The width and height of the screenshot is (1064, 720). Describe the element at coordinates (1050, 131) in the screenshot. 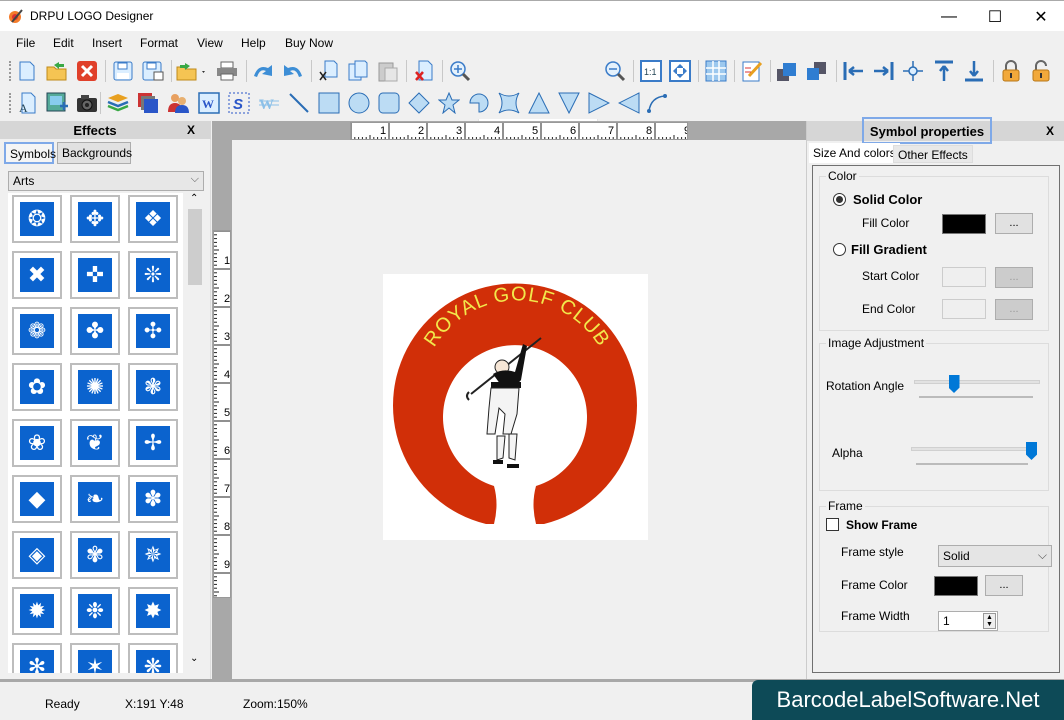

I see `close-properties-panel-button: X` at that location.